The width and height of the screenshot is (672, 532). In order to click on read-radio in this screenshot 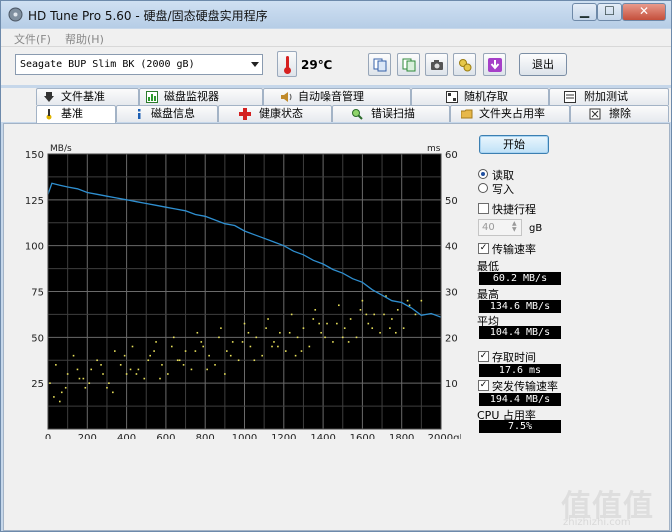, I will do `click(483, 174)`.